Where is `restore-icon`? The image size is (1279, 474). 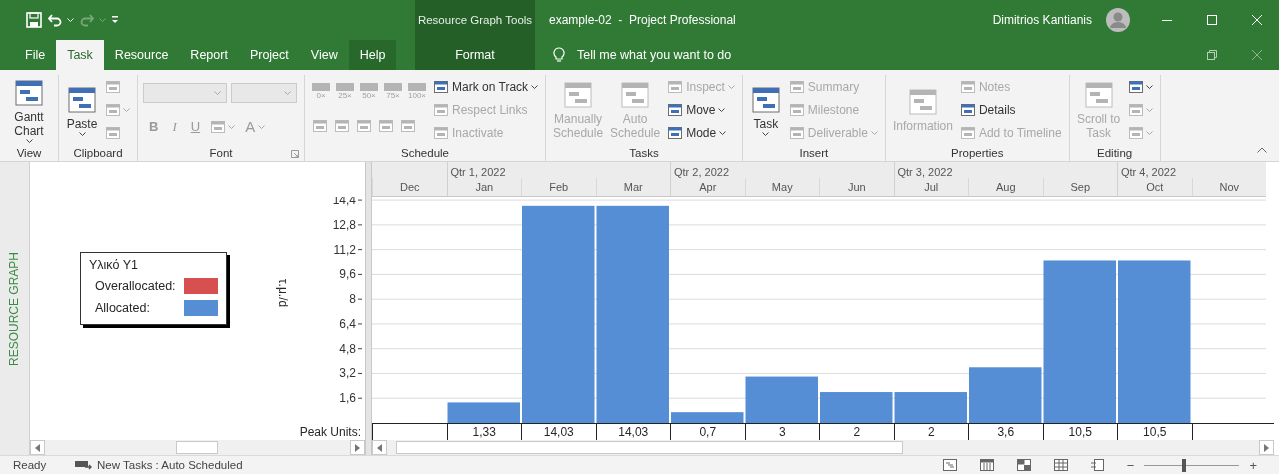
restore-icon is located at coordinates (1211, 55).